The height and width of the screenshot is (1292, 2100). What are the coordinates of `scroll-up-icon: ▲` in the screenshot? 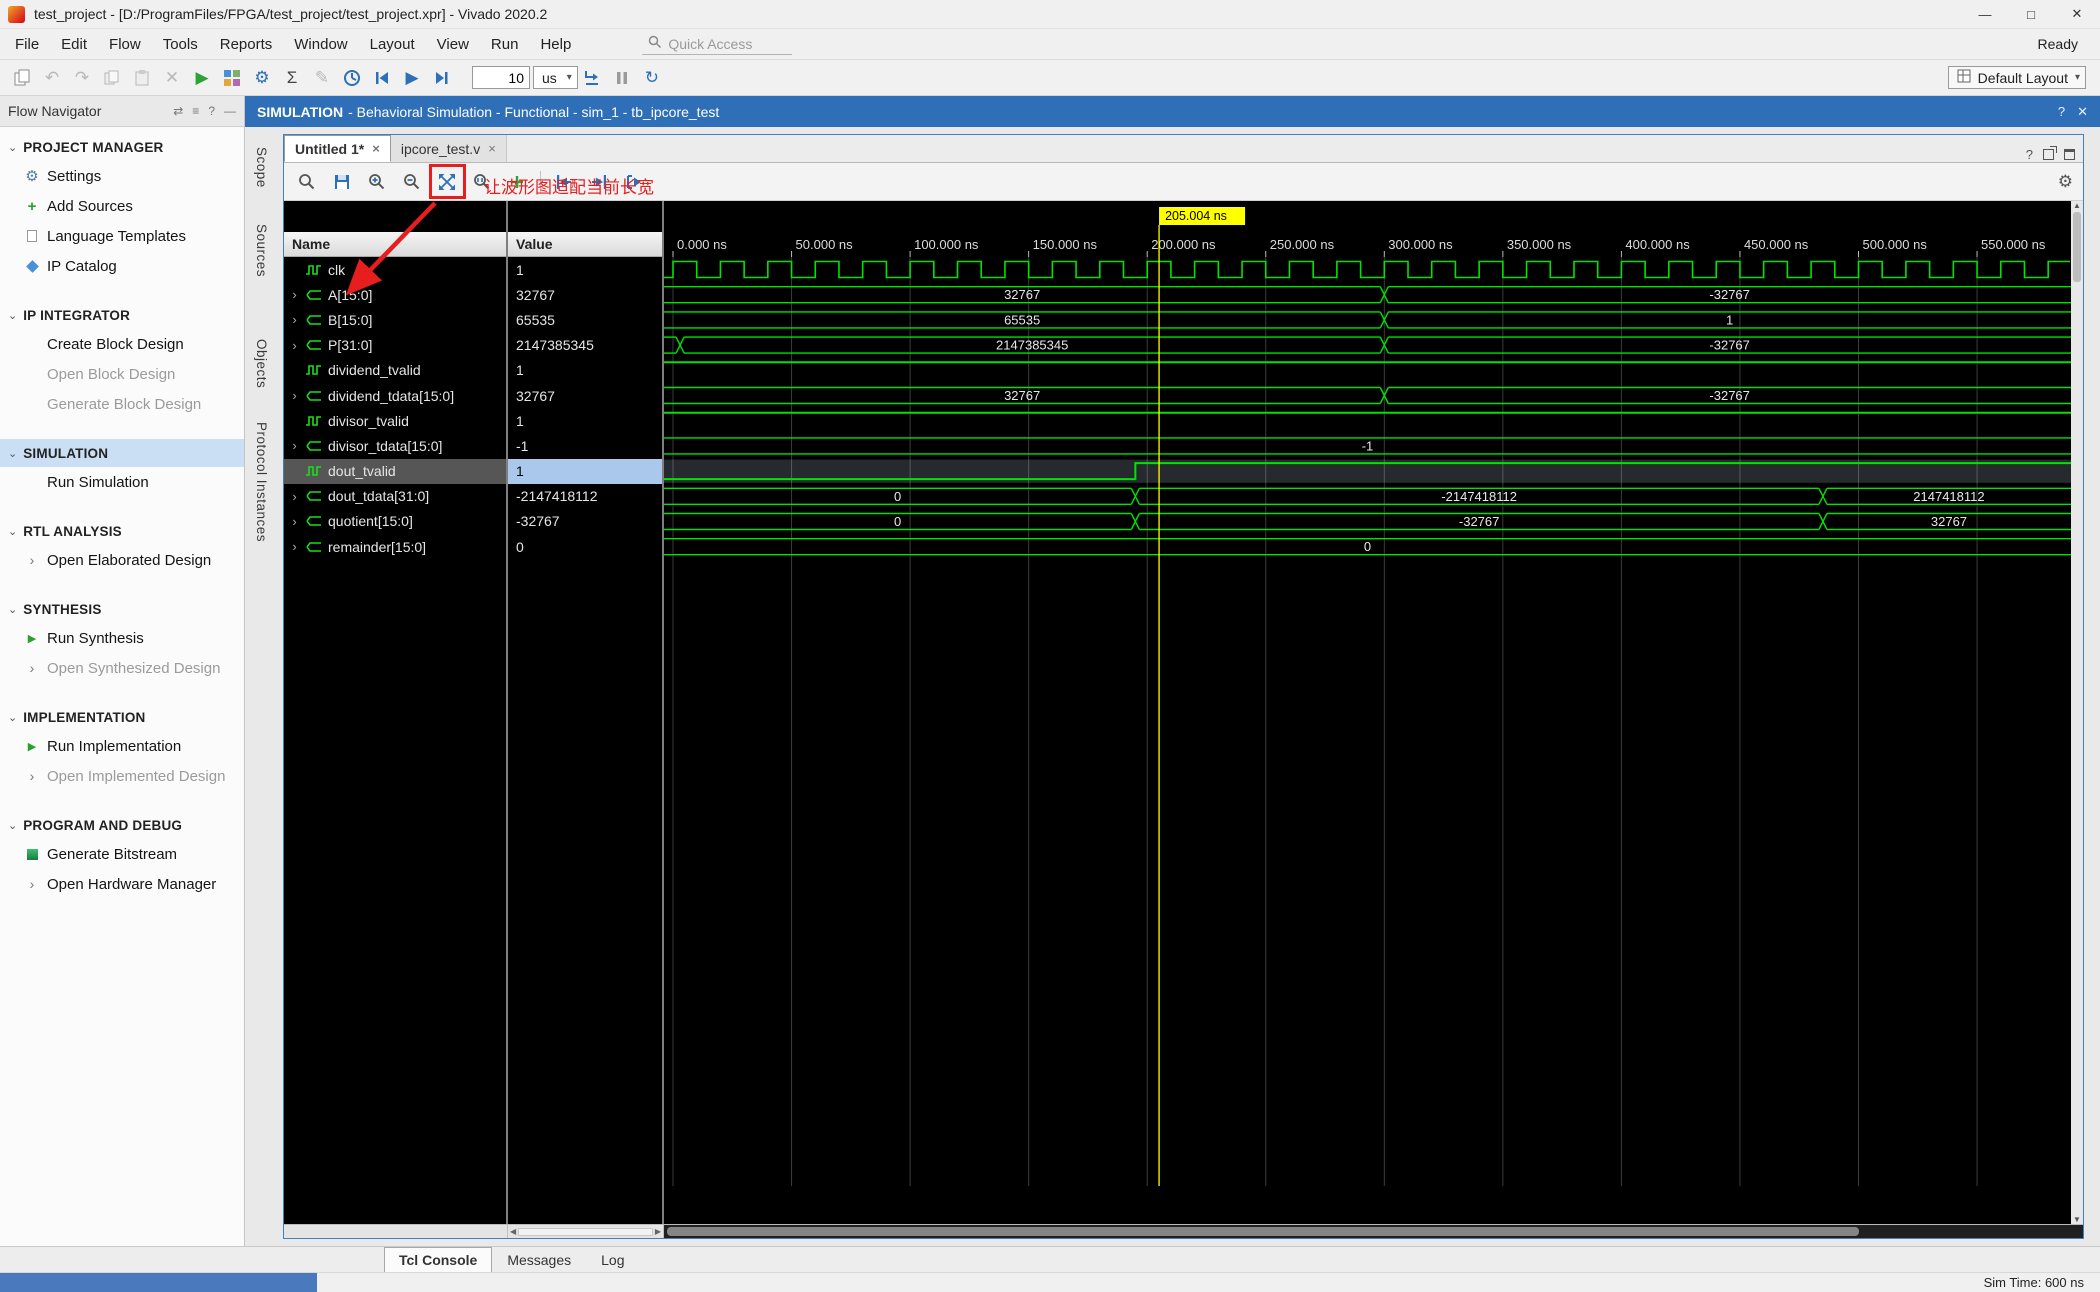 It's located at (2077, 205).